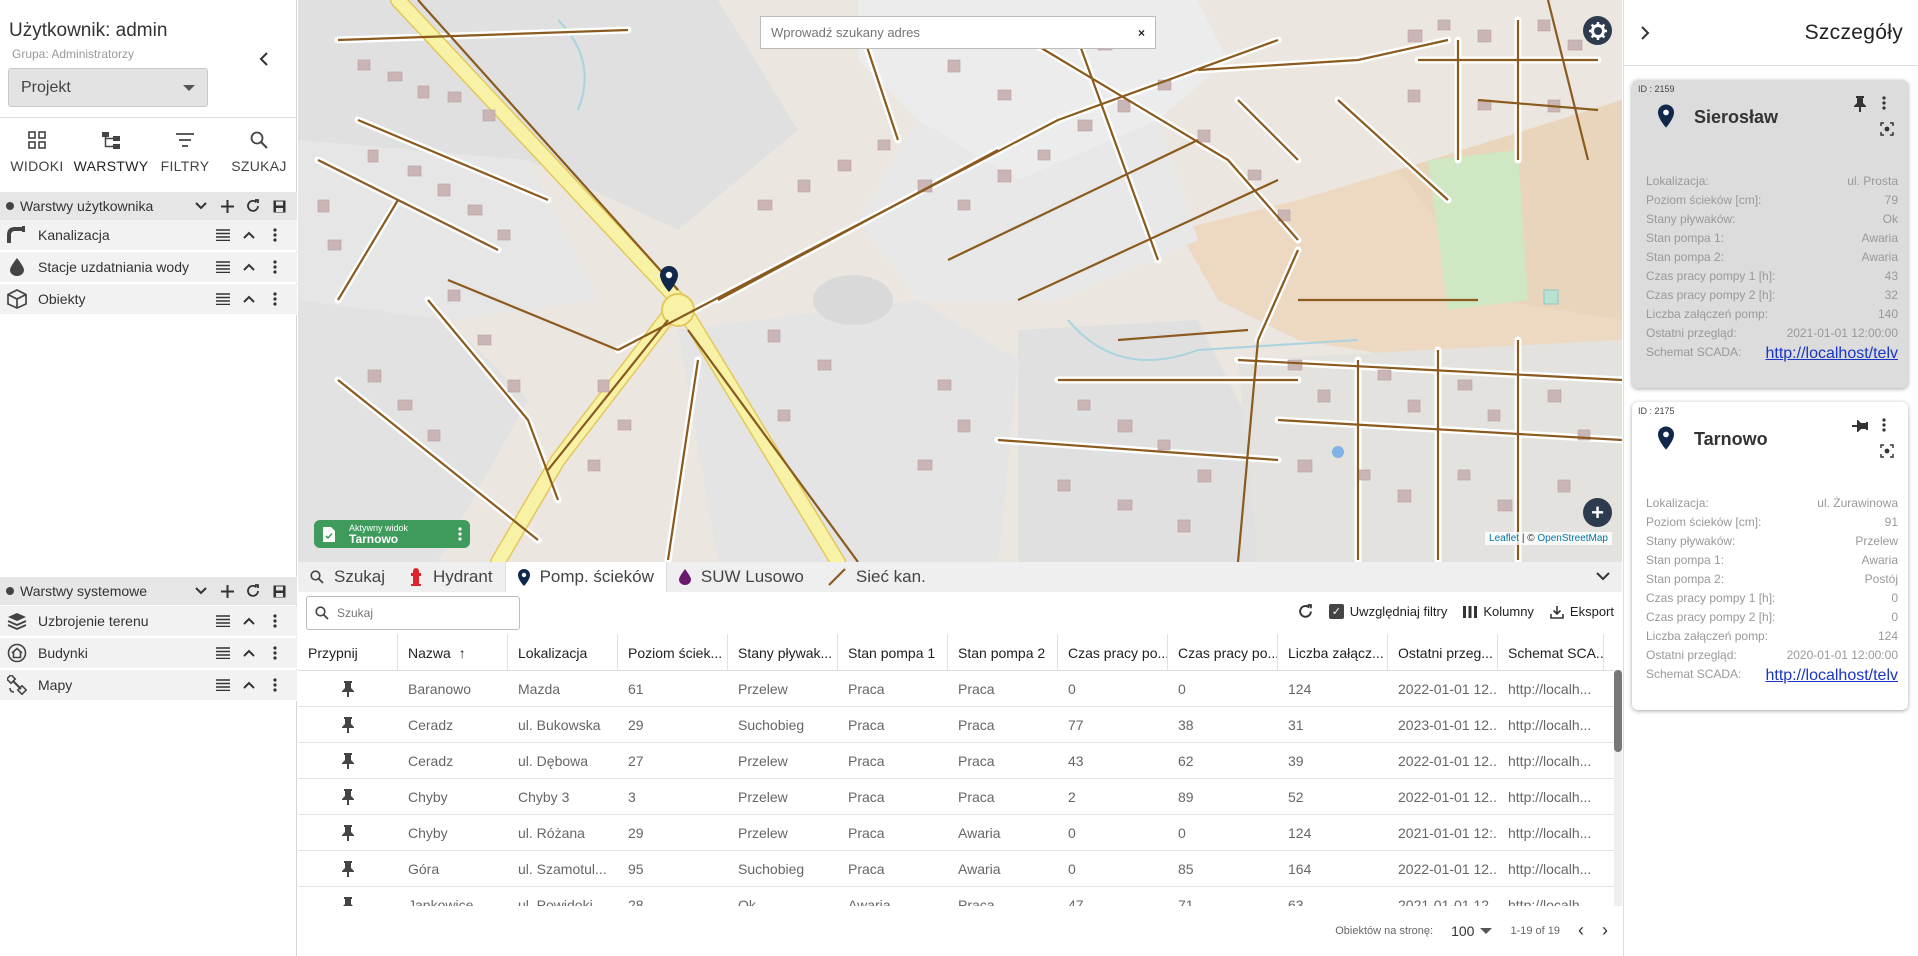  Describe the element at coordinates (563, 652) in the screenshot. I see `column-header: Lokalizacja` at that location.